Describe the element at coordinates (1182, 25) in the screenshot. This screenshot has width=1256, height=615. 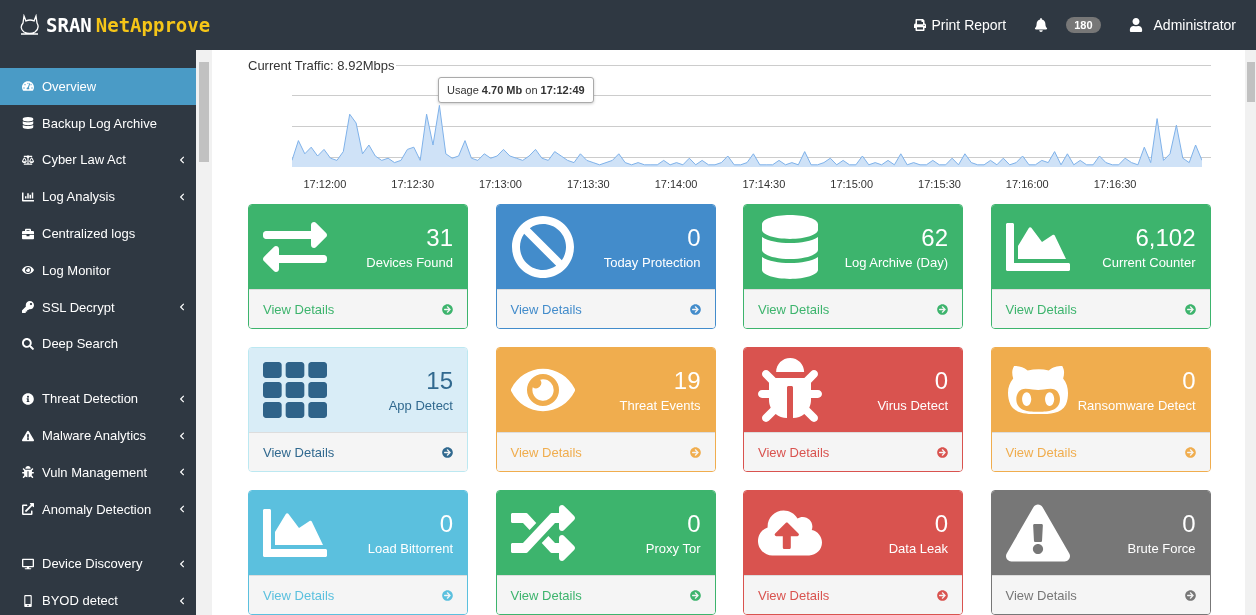
I see `user-menu: Administrator` at that location.